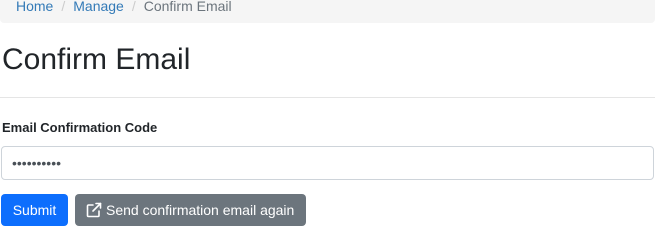 Image resolution: width=655 pixels, height=240 pixels. Describe the element at coordinates (327, 11) in the screenshot. I see `breadcrumb: Home / Manage / Confirm Email` at that location.